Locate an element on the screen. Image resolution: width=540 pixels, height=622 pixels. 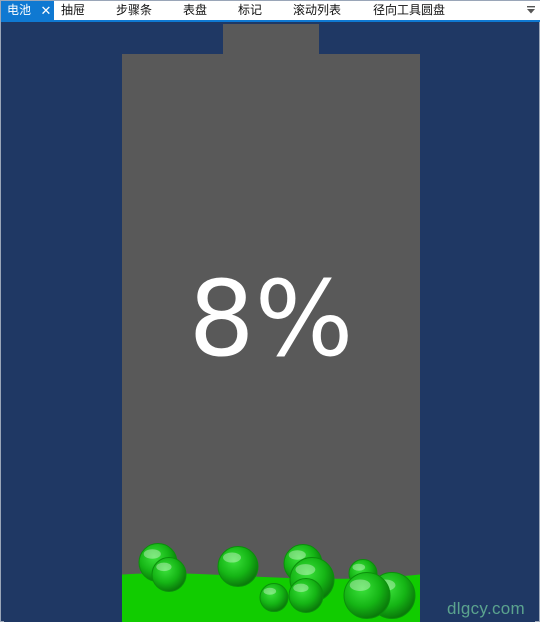
tab-marker-label: 标记 is located at coordinates (250, 10).